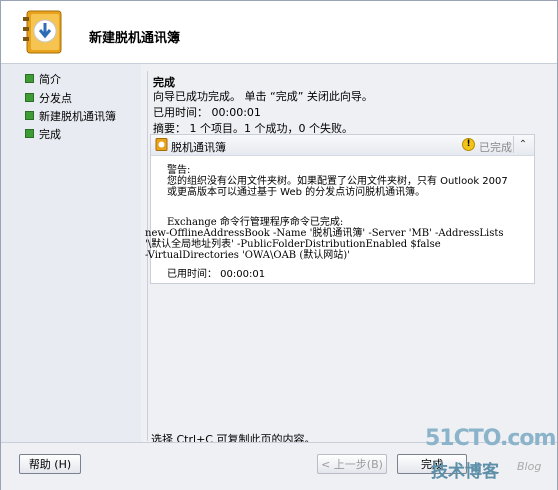  I want to click on elapsed-time: 已用时间： 00:00:01, so click(207, 112).